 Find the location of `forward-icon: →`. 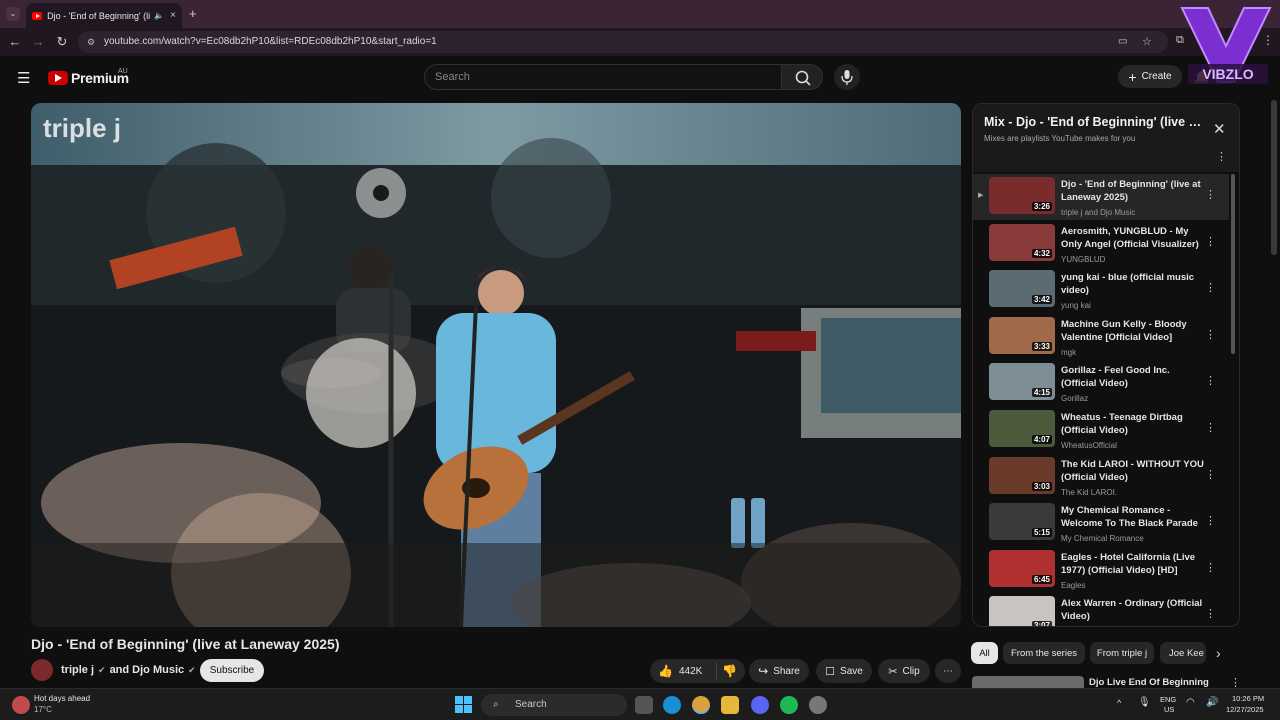

forward-icon: → is located at coordinates (38, 41).